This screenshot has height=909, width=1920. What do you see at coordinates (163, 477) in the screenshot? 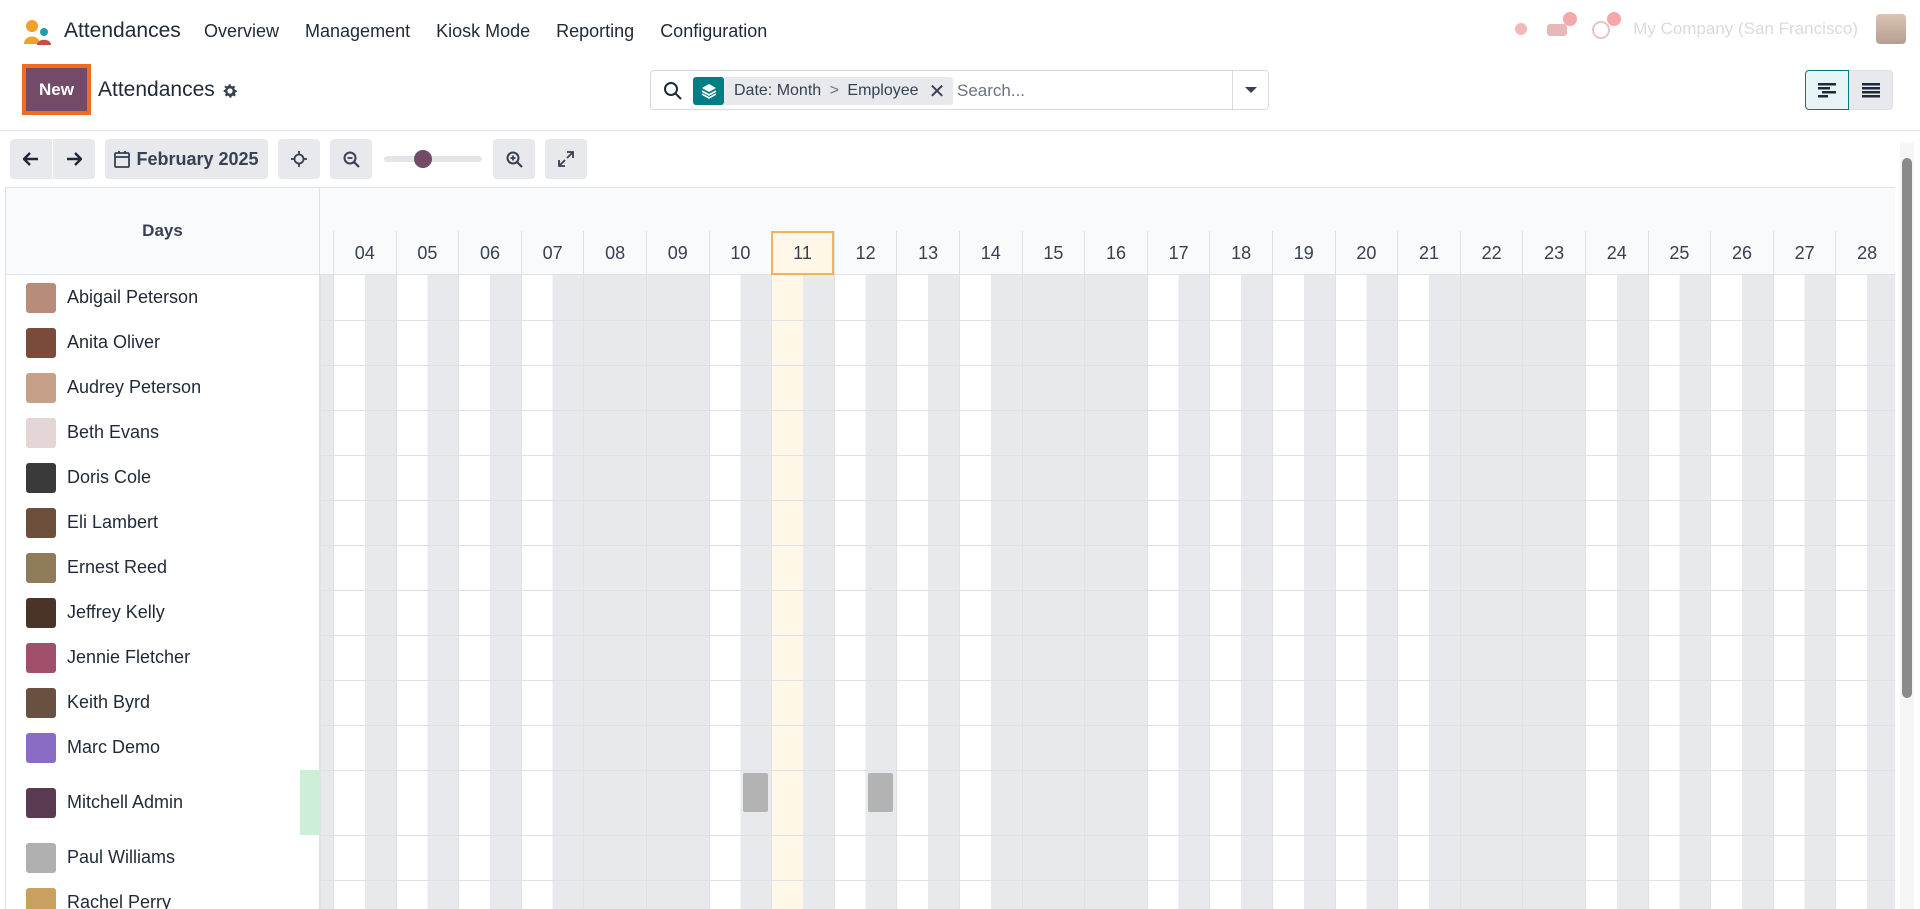
I see `employee-row-doris-cole: Doris Cole` at bounding box center [163, 477].